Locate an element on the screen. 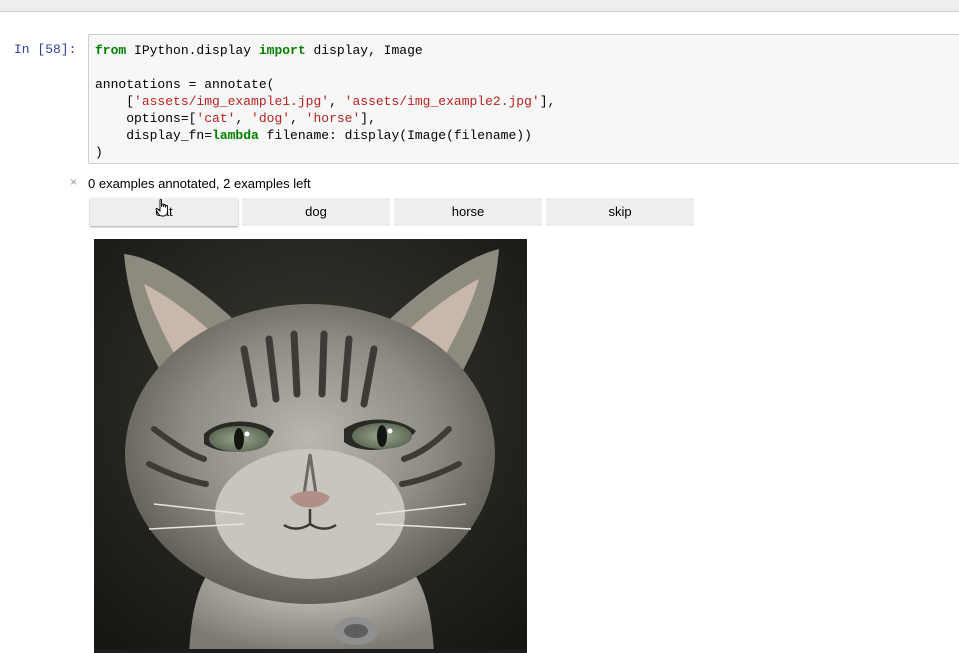  code-list-open: [ is located at coordinates (115, 101).